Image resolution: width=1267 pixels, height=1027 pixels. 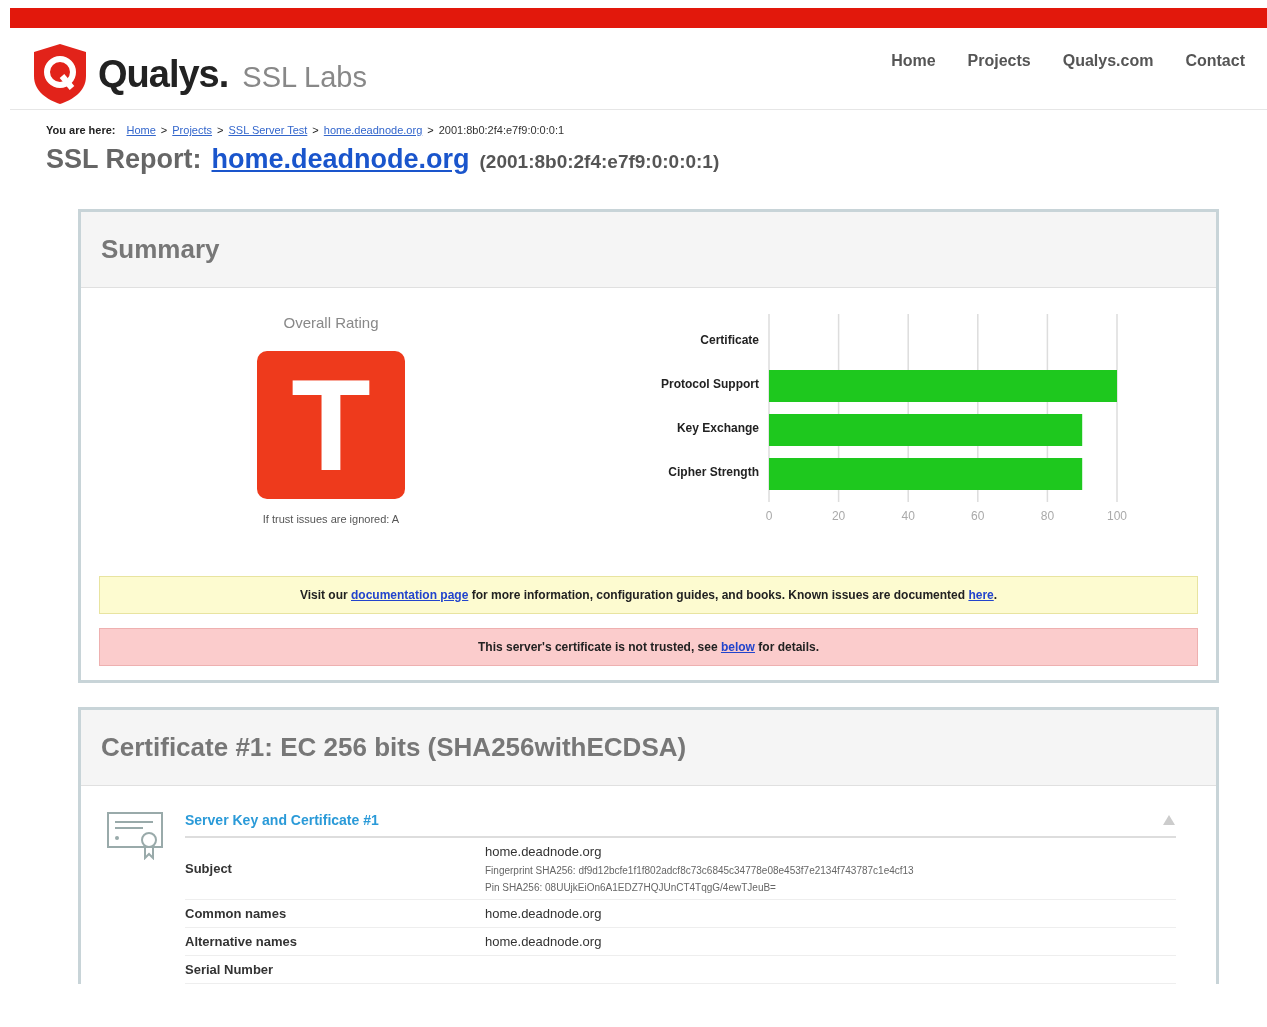 I want to click on product-name: SSL Labs, so click(x=304, y=76).